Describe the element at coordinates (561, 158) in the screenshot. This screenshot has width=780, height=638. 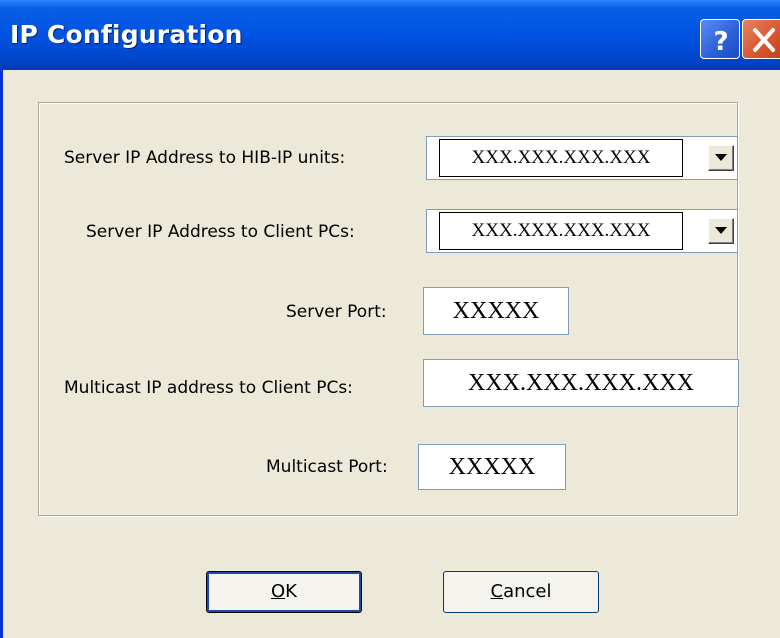
I see `server-ip-hib-value: XXX.XXX.XXX.XXX` at that location.